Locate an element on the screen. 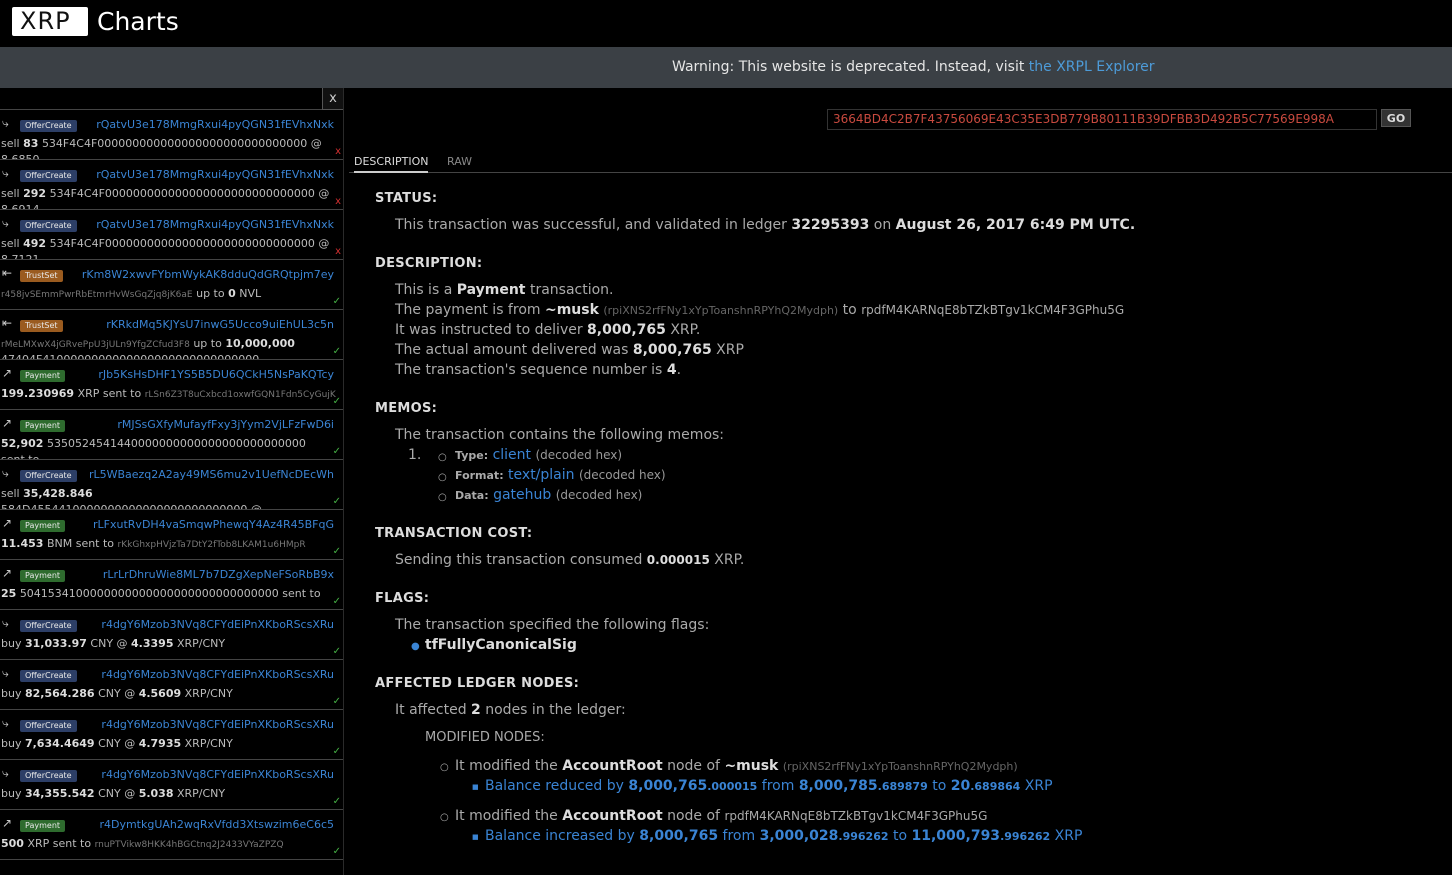 Image resolution: width=1452 pixels, height=875 pixels. feed-account-link: rLFxutRvDH4vaSmqwPhewqY4Az4R45BFqG is located at coordinates (213, 524).